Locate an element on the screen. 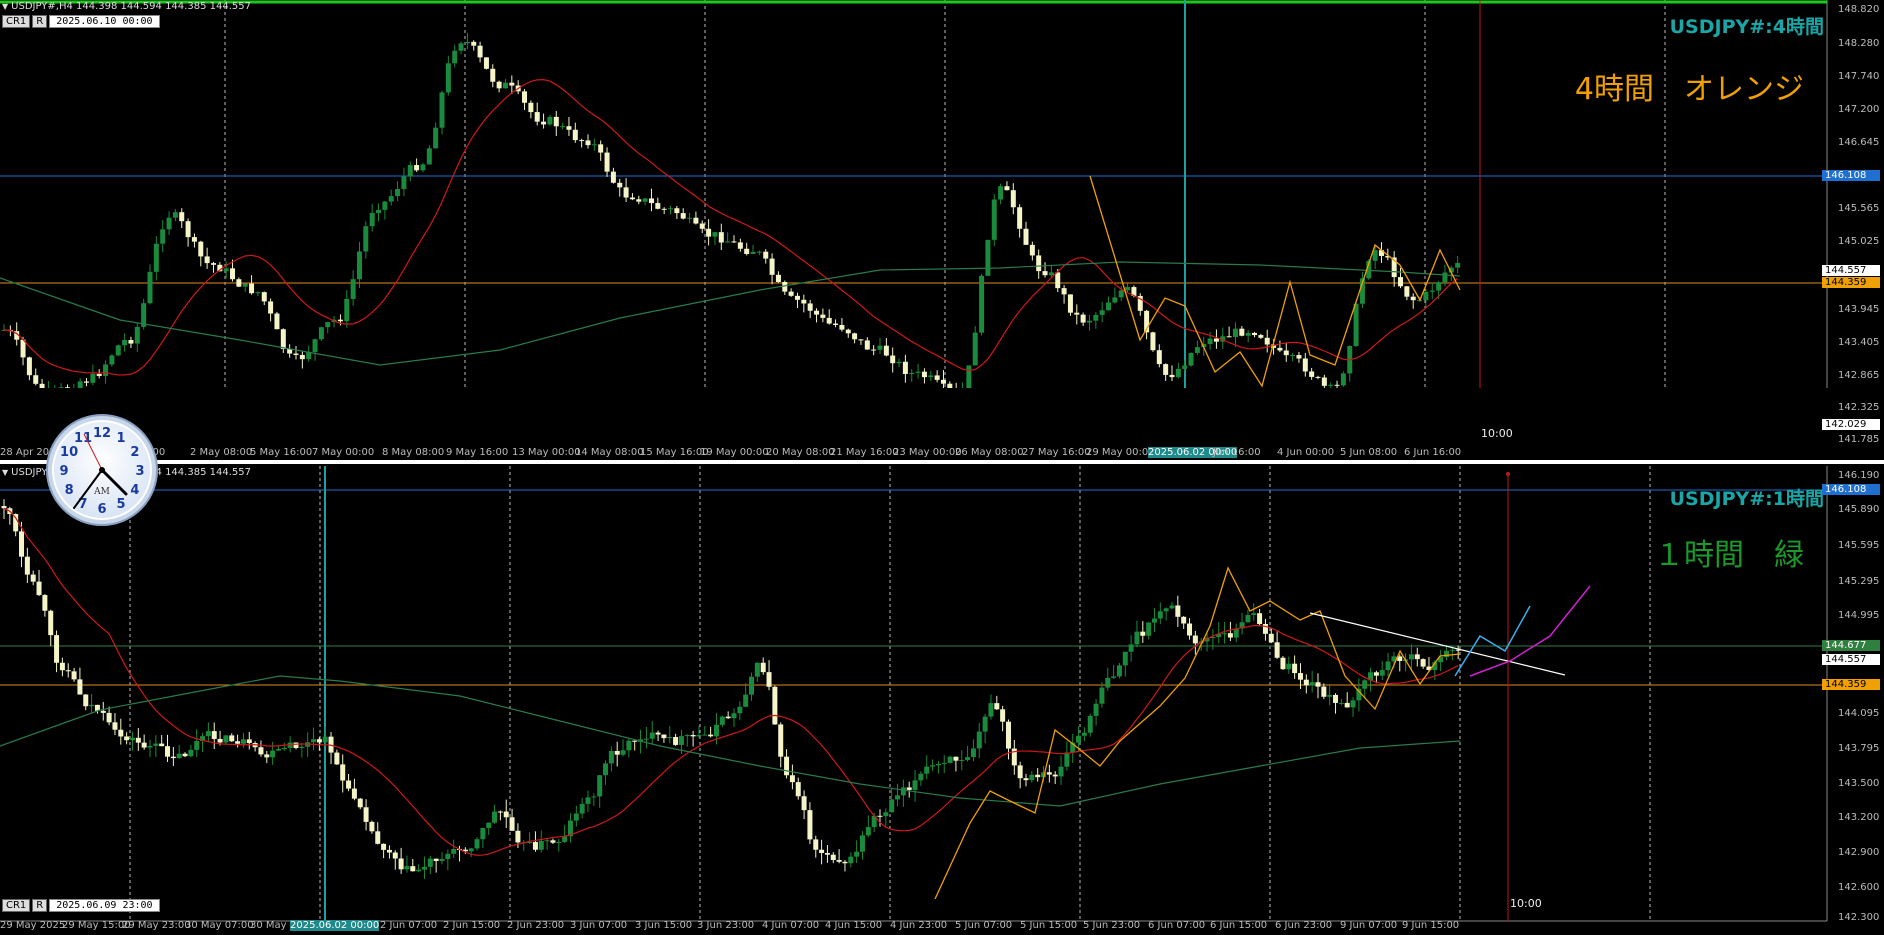 The width and height of the screenshot is (1884, 935). clock-number: 5 is located at coordinates (120, 504).